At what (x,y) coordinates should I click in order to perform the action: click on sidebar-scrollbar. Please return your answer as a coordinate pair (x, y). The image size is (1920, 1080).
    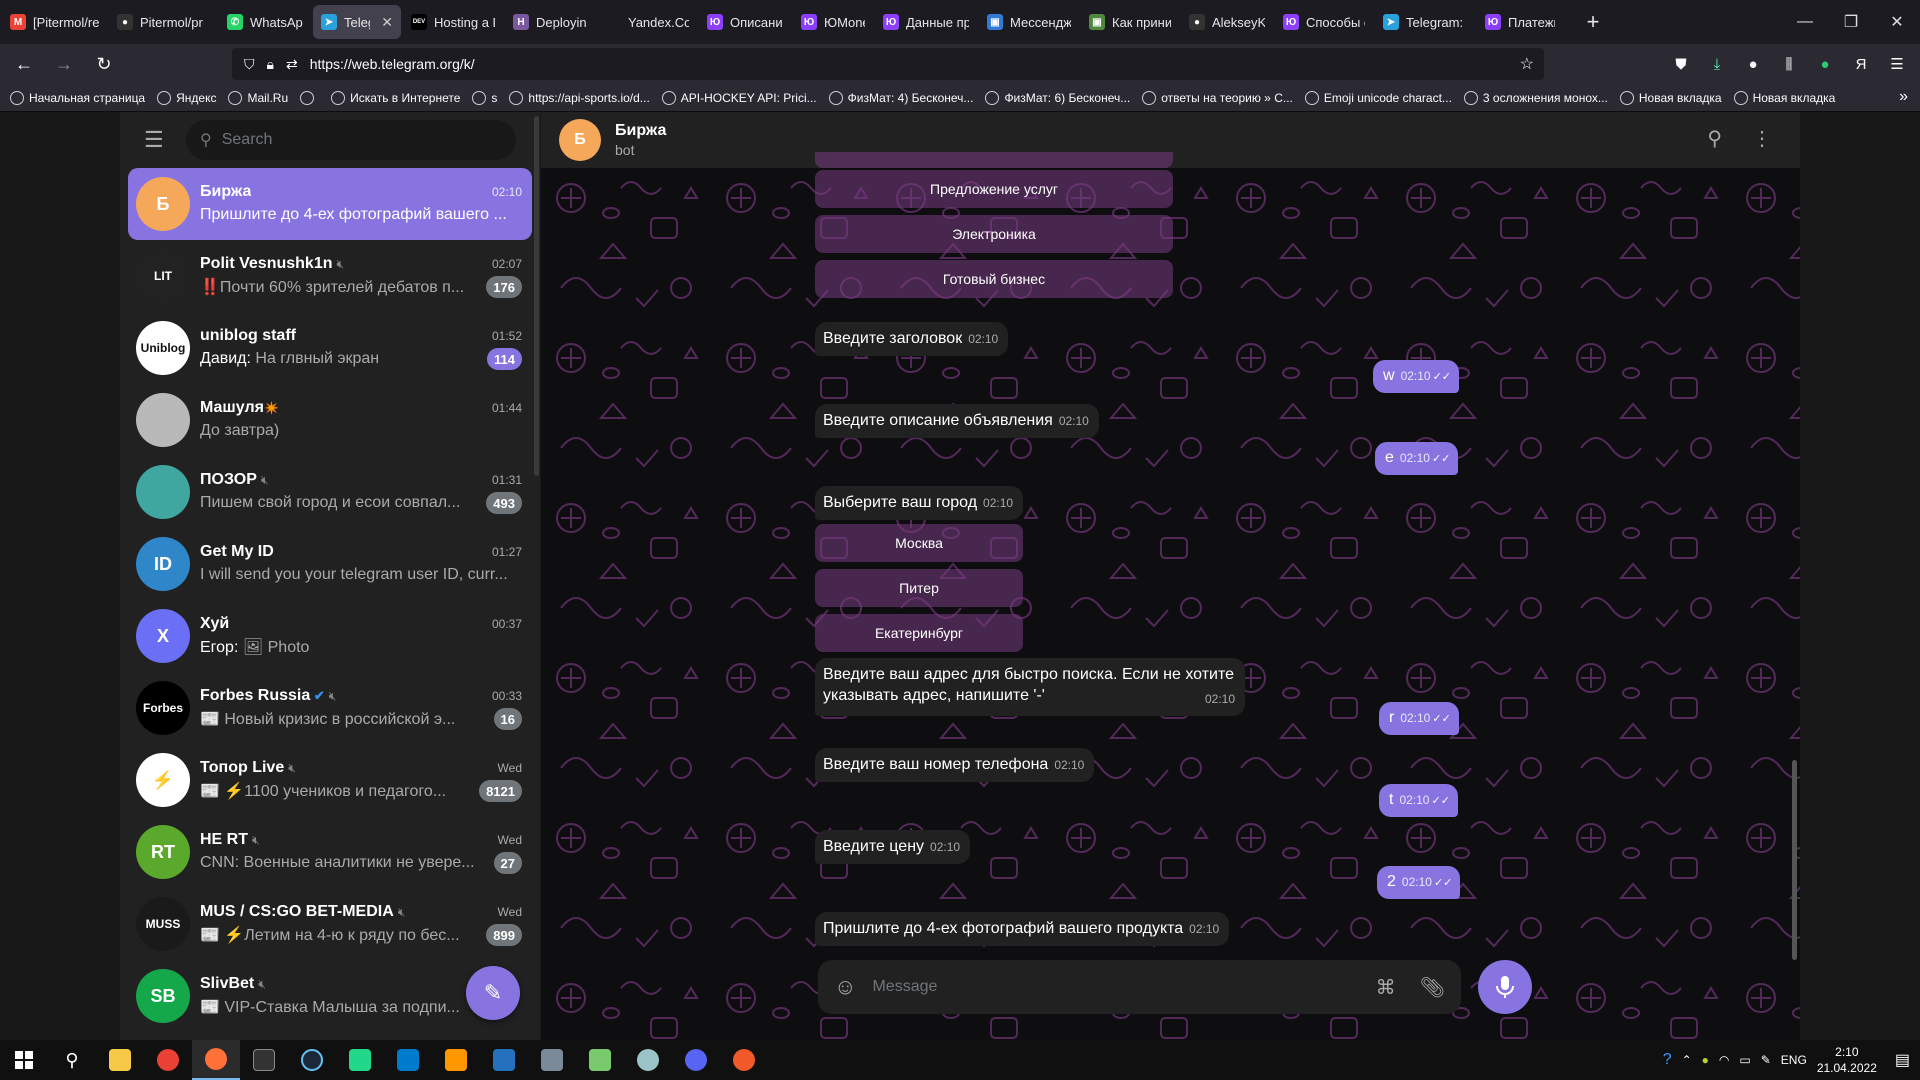
    Looking at the image, I should click on (536, 296).